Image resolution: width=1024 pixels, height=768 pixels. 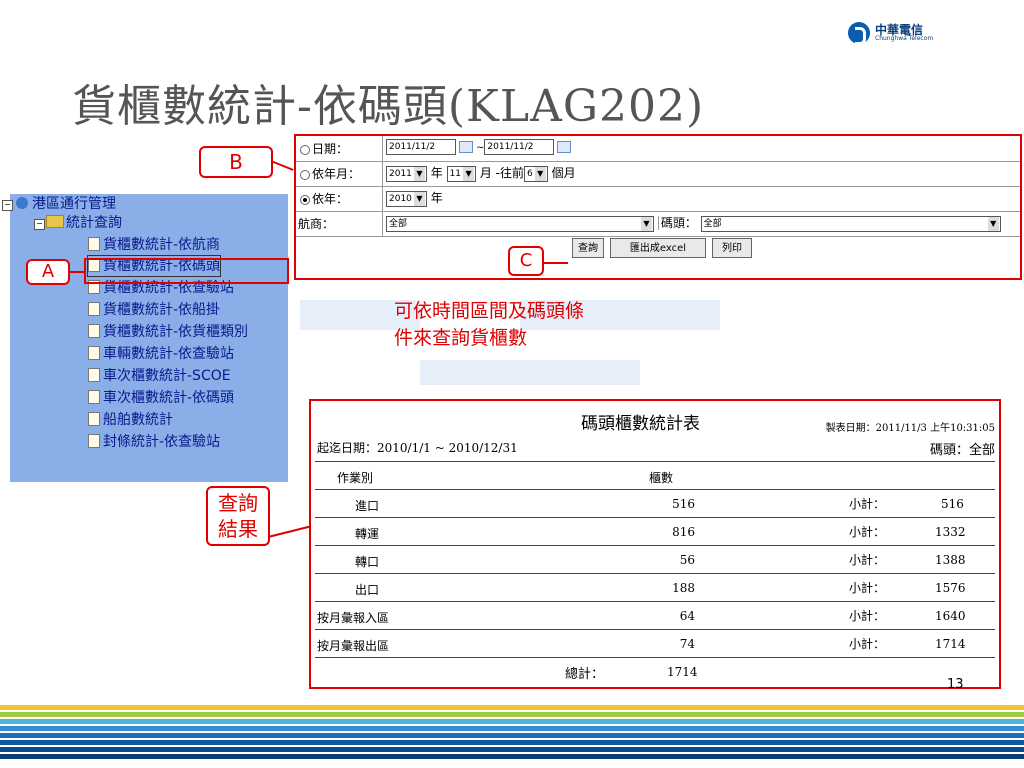 I want to click on tree-folder: 統計查詢, so click(x=84, y=223).